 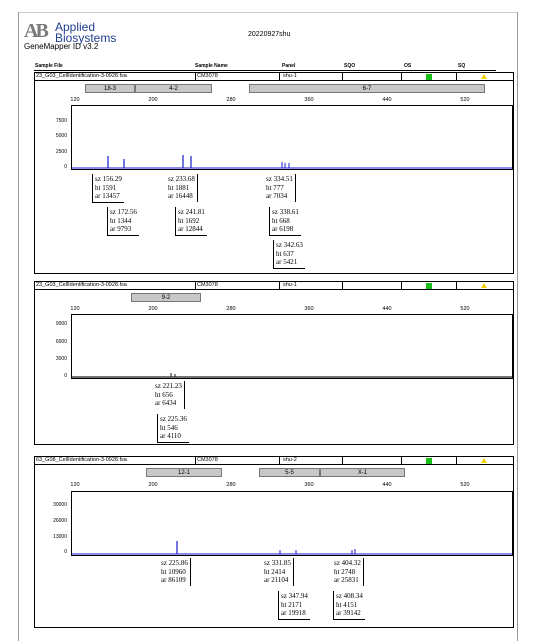 I want to click on peak-label: sz 172.56 ht 1344 ar 9793, so click(x=123, y=221).